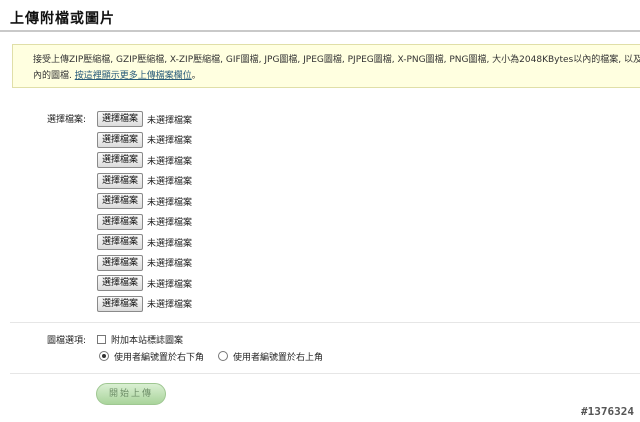 The height and width of the screenshot is (422, 640). What do you see at coordinates (54, 76) in the screenshot?
I see `notice-line-2-prefix: 內的圖檔.` at bounding box center [54, 76].